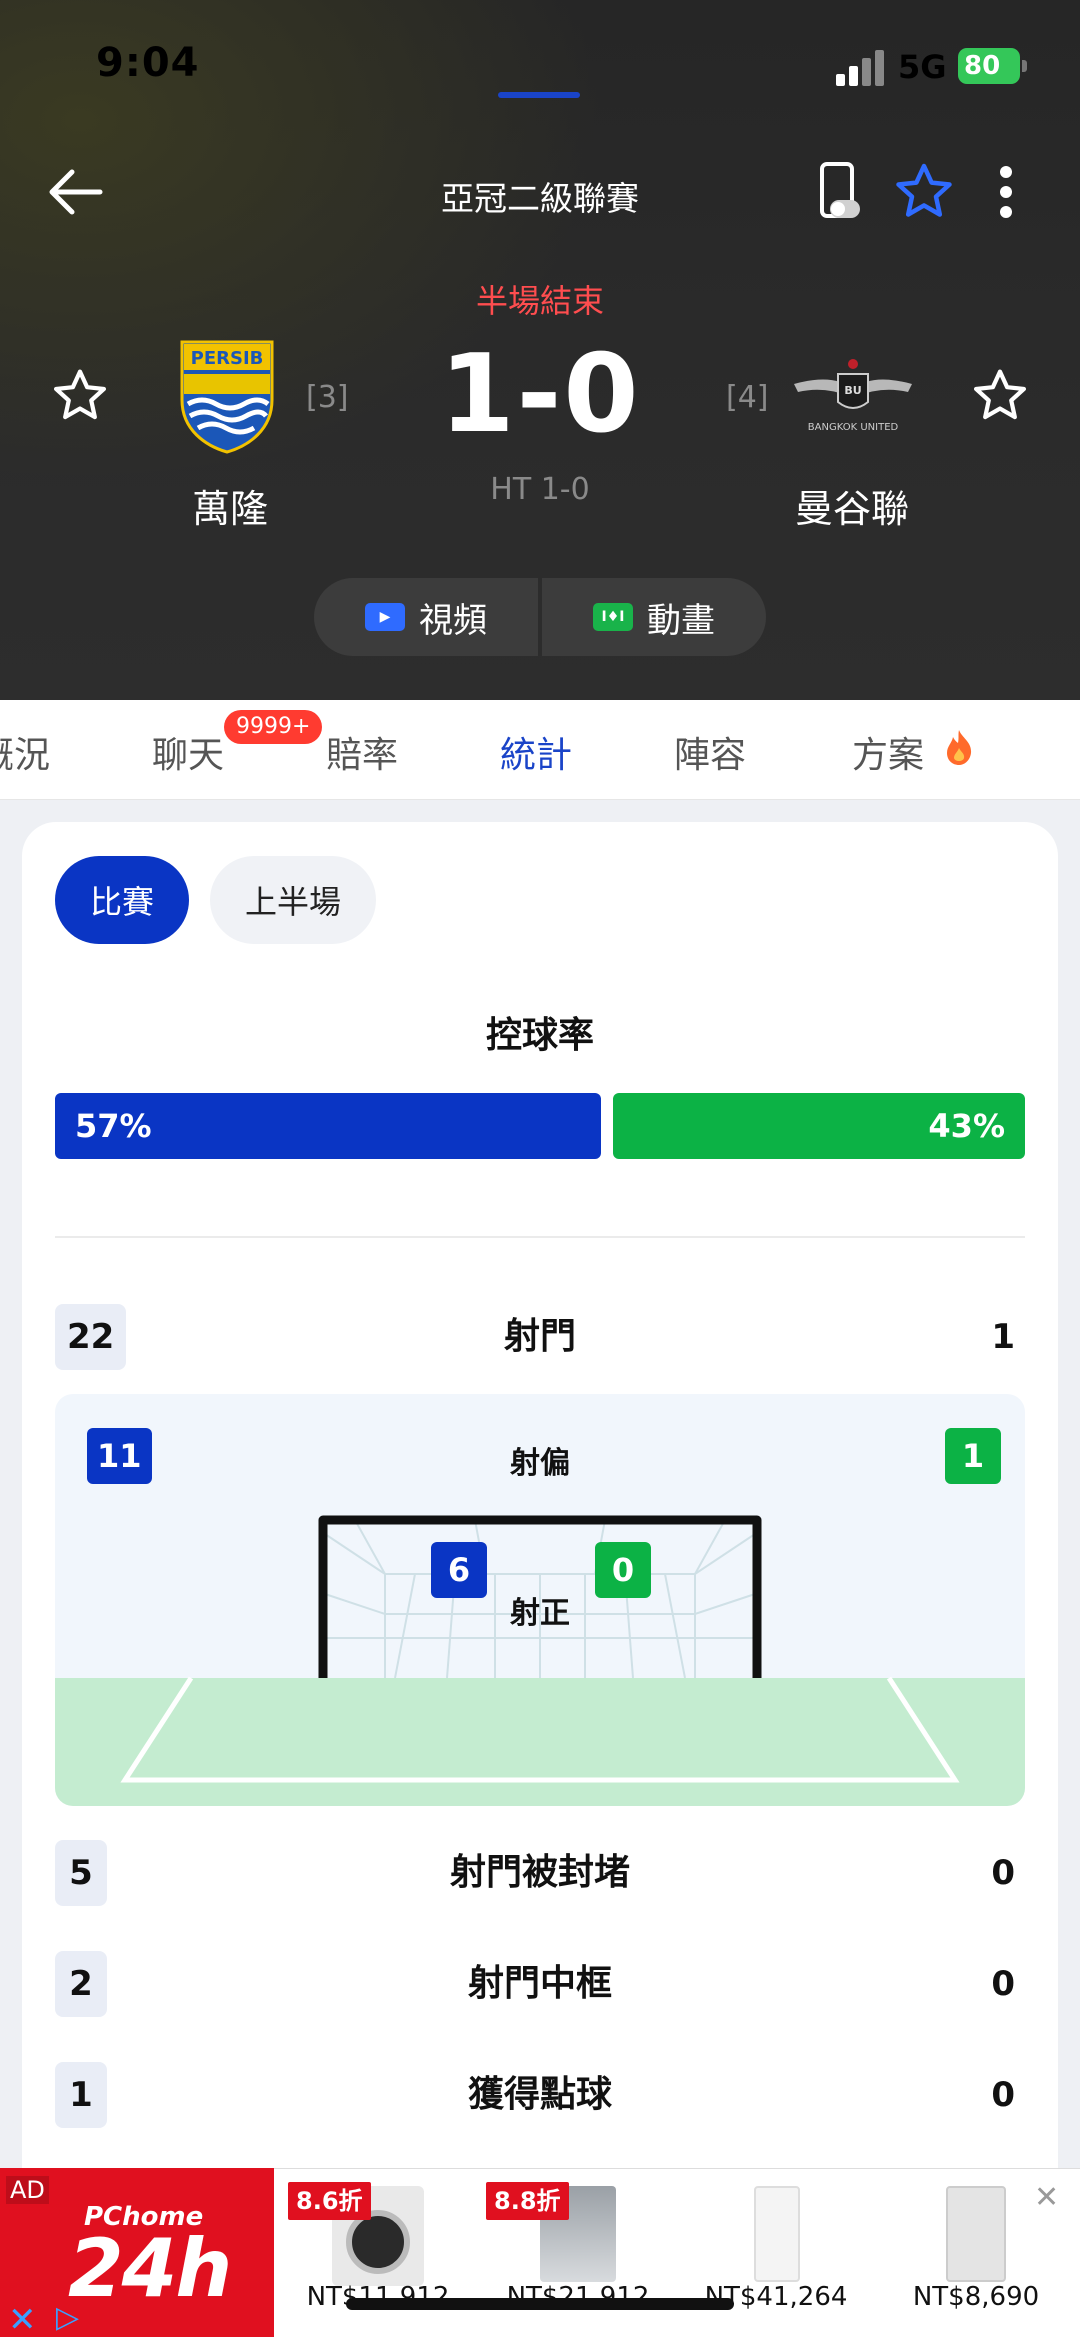 The height and width of the screenshot is (2337, 1080). I want to click on fire-icon, so click(959, 747).